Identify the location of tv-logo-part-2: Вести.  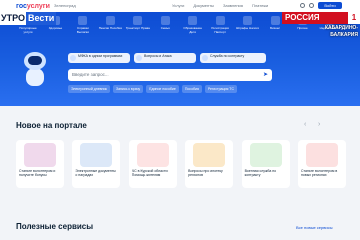
(41, 18).